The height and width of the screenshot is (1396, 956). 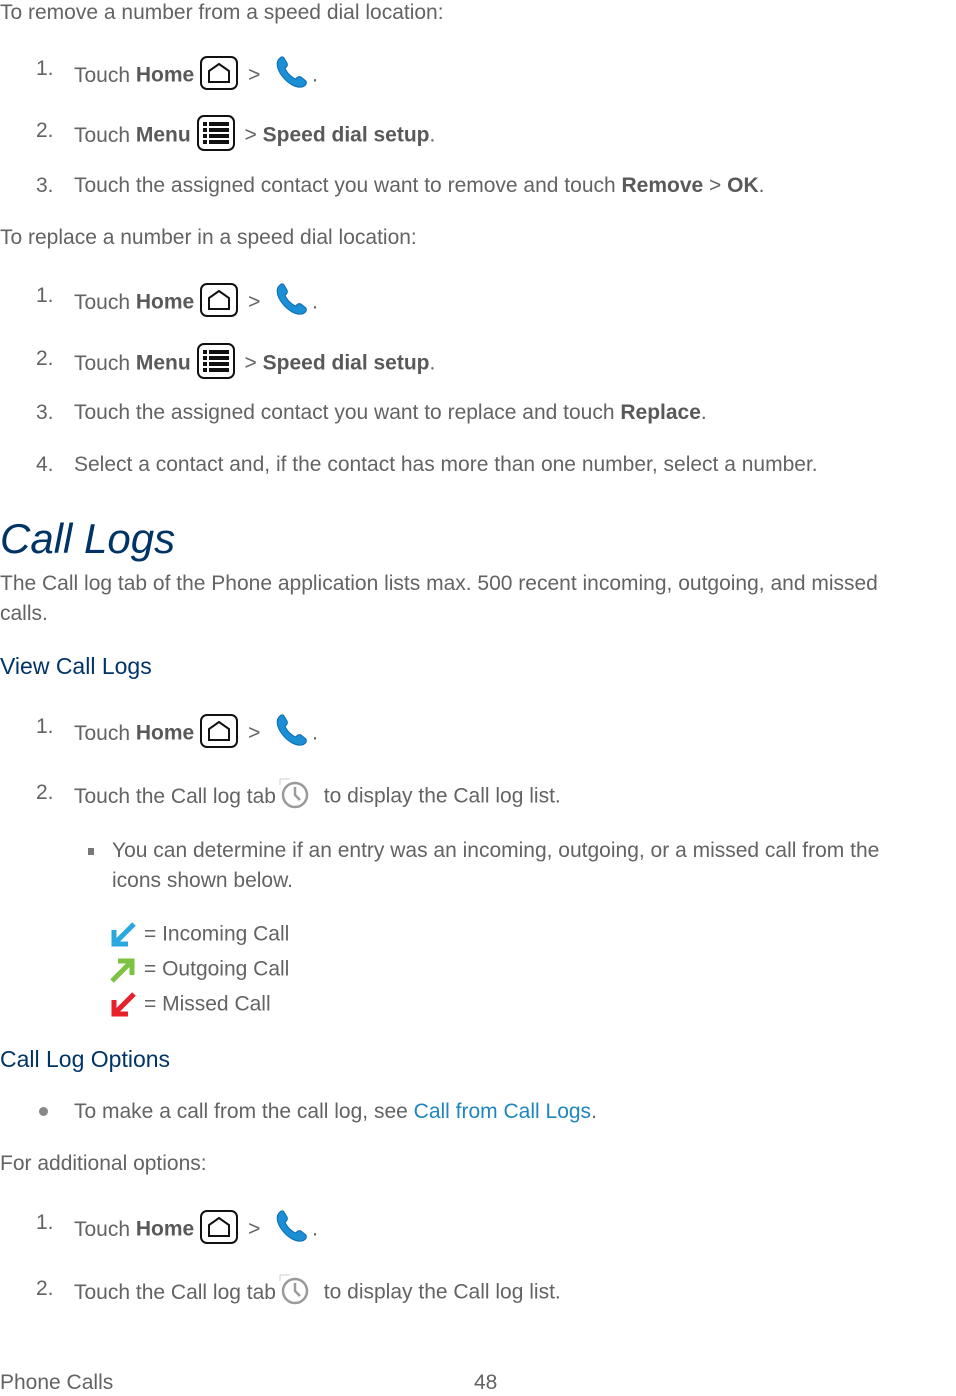 I want to click on square-bullet, so click(x=91, y=851).